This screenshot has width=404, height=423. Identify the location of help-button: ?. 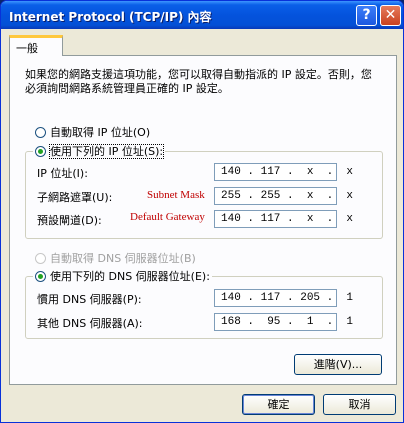
(366, 15).